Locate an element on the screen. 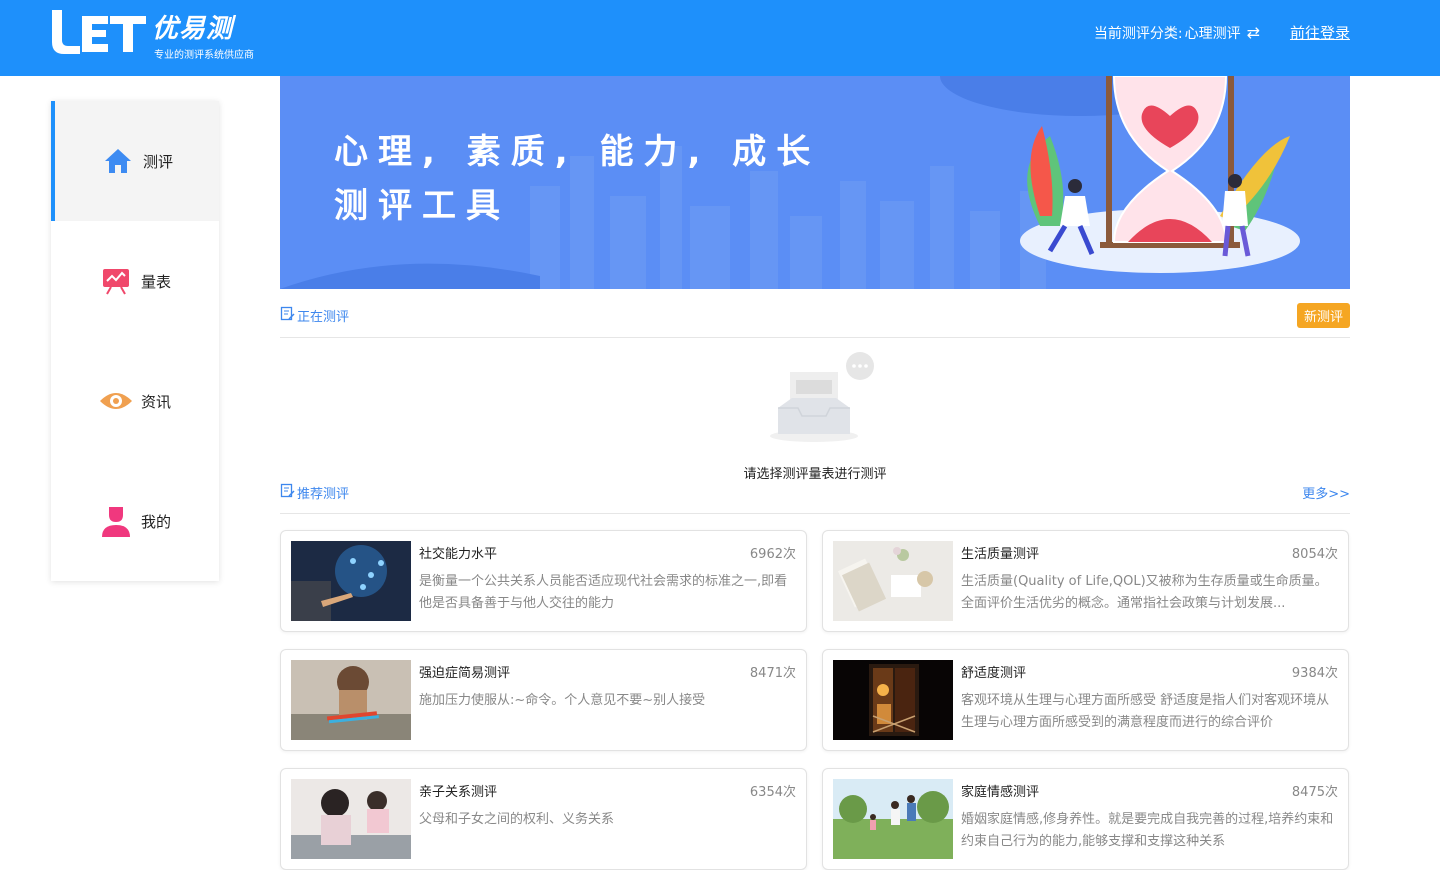  sidebar-item-label: 测评 is located at coordinates (157, 161).